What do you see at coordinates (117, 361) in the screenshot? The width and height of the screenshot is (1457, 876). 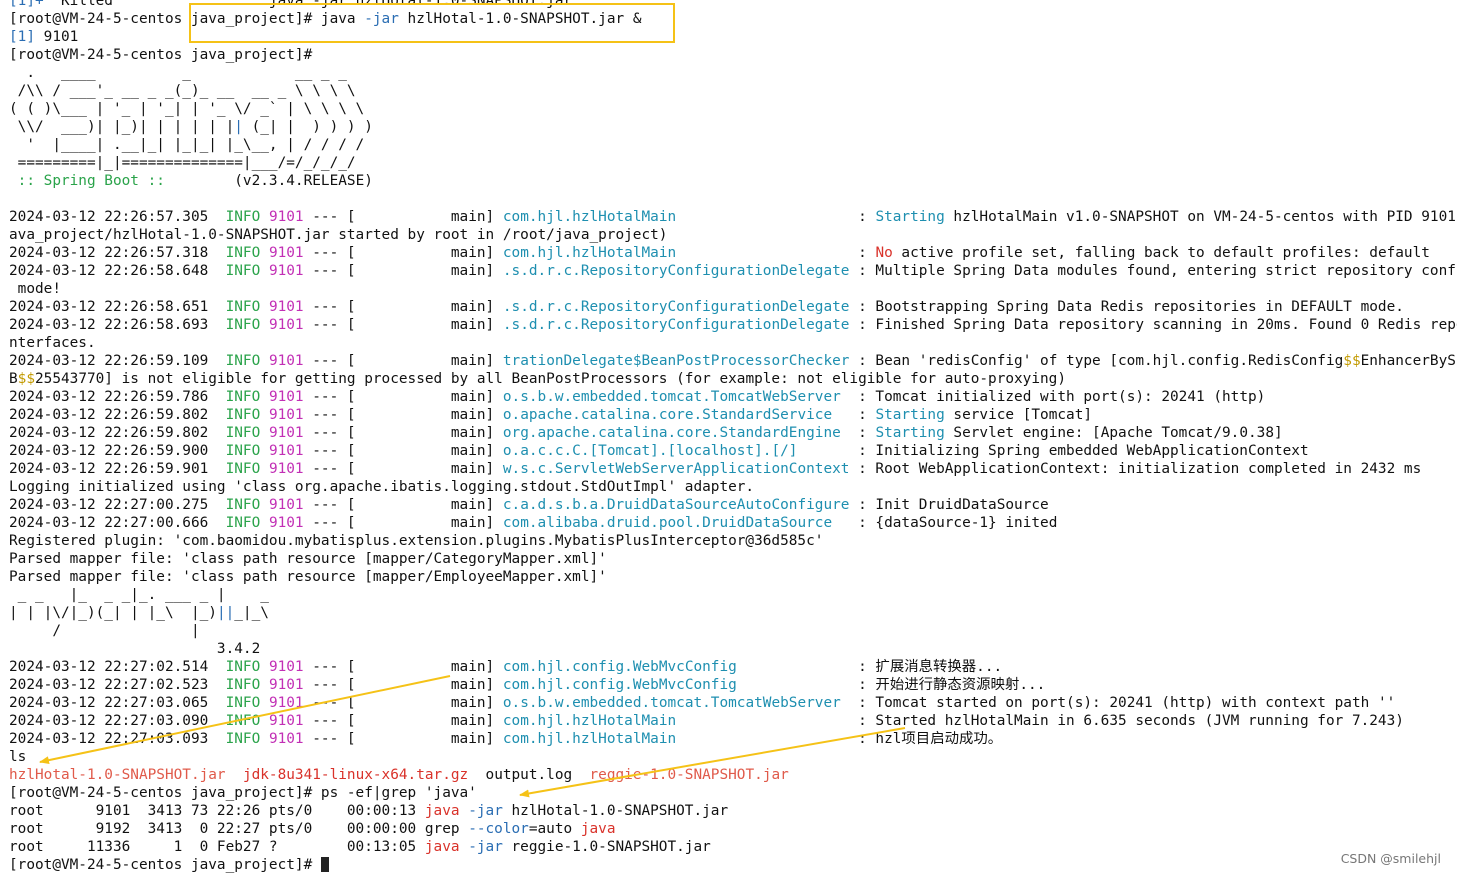 I see `terminal-text: 2024-03-12 22:26:59.109` at bounding box center [117, 361].